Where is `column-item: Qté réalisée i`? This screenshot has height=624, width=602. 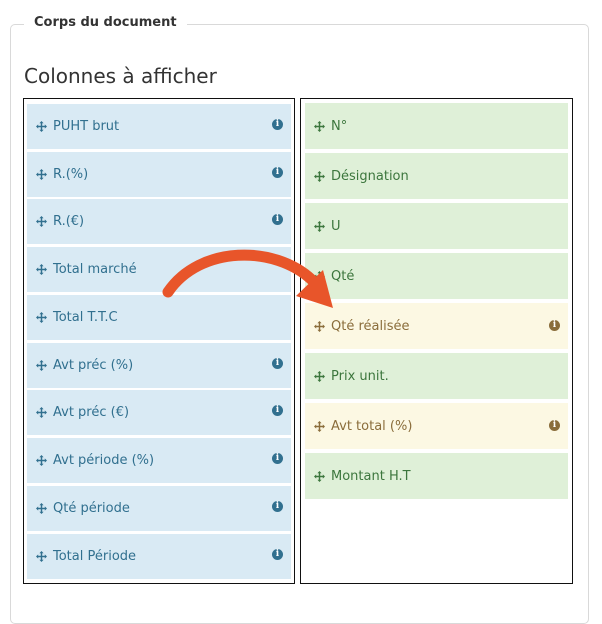
column-item: Qté réalisée i is located at coordinates (436, 326).